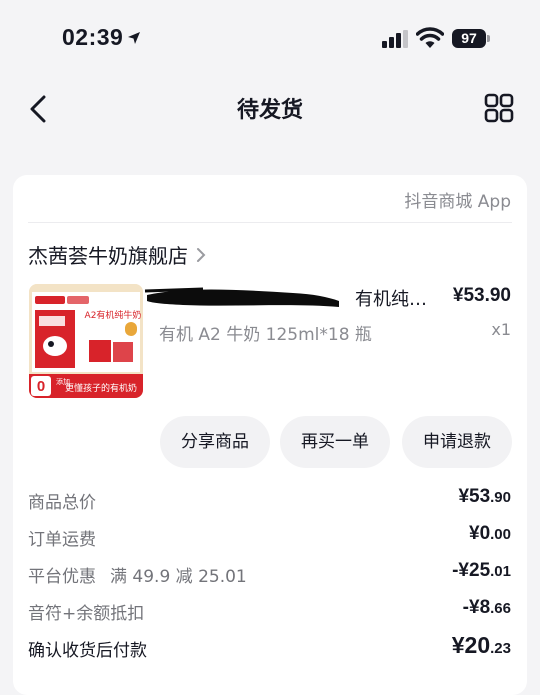 This screenshot has width=540, height=695. I want to click on cellular-signal-icon, so click(395, 39).